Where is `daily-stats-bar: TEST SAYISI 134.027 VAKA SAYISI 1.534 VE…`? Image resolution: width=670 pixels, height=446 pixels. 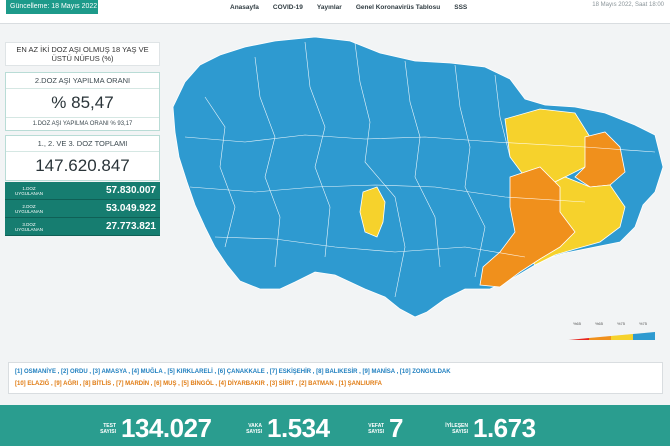
daily-stats-bar: TEST SAYISI 134.027 VAKA SAYISI 1.534 VE… is located at coordinates (335, 425).